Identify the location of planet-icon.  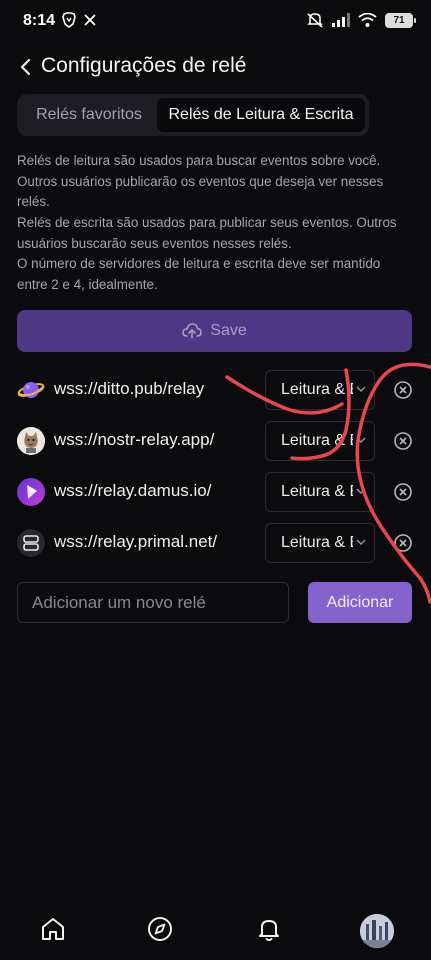
(31, 390).